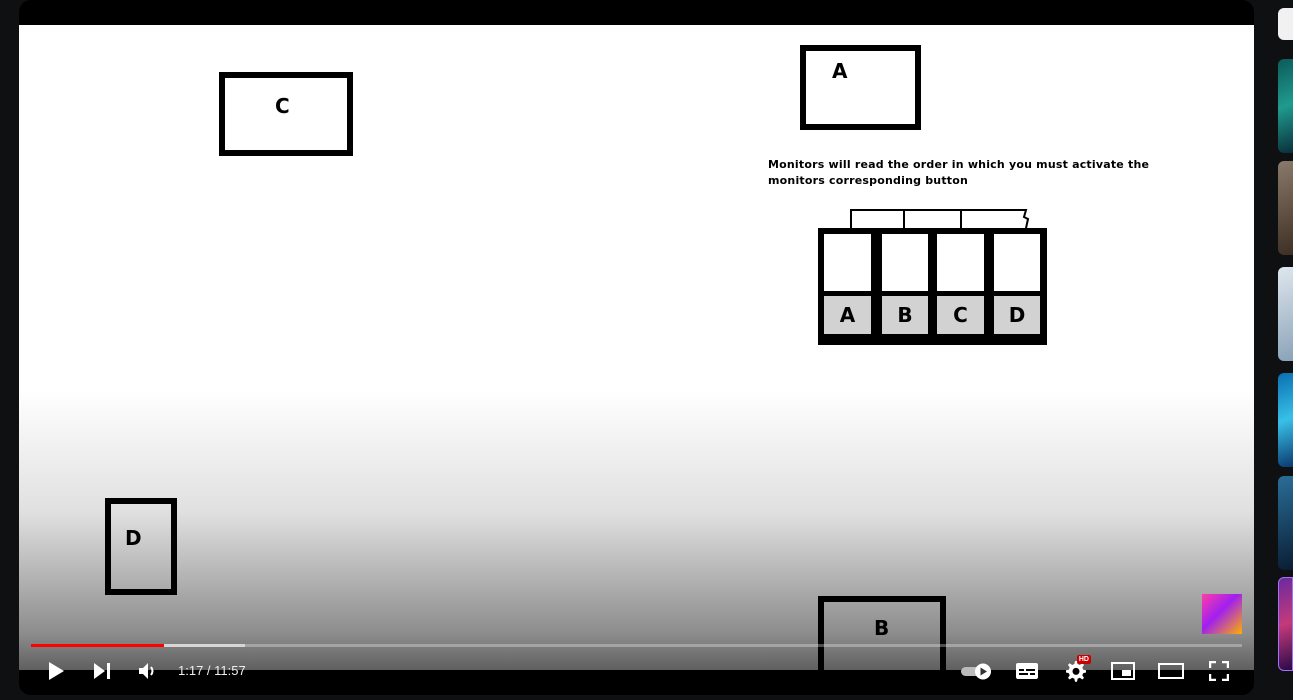  What do you see at coordinates (960, 262) in the screenshot?
I see `panel-screen-c` at bounding box center [960, 262].